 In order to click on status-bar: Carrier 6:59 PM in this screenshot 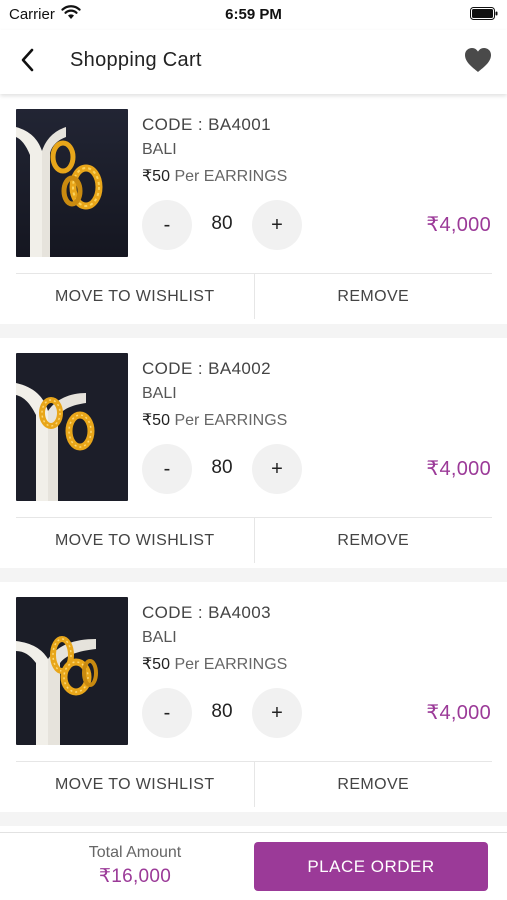, I will do `click(253, 15)`.